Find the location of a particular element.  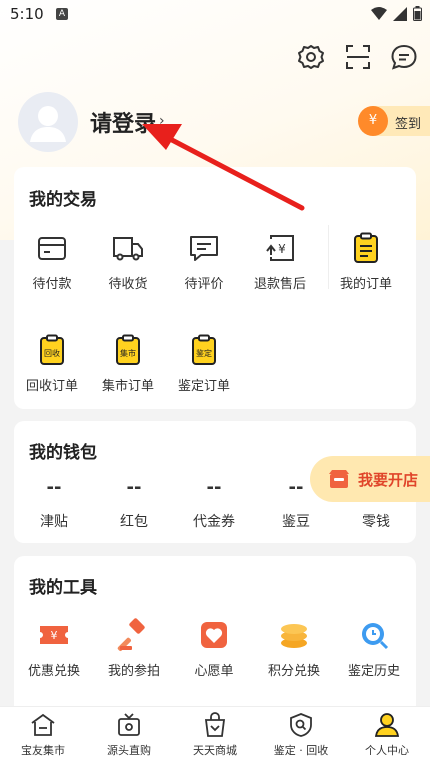

allowance-label: 津贴 is located at coordinates (54, 522).